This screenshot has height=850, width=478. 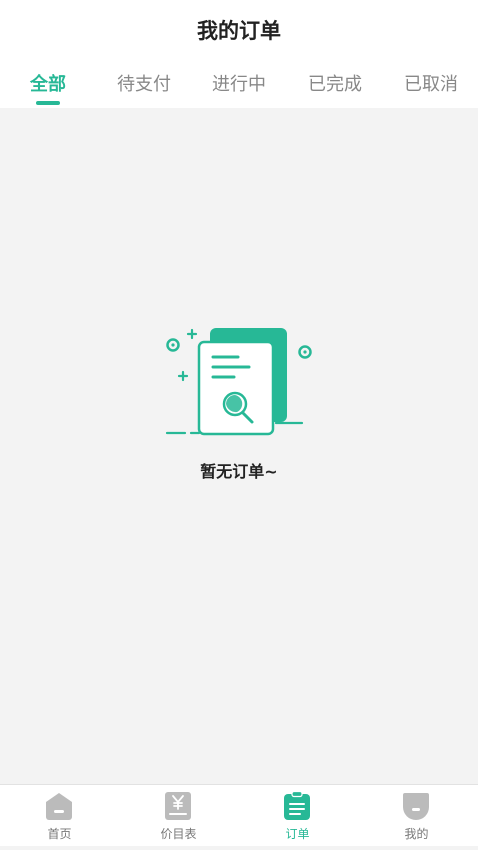 I want to click on tab-completed: 已完成, so click(x=335, y=89).